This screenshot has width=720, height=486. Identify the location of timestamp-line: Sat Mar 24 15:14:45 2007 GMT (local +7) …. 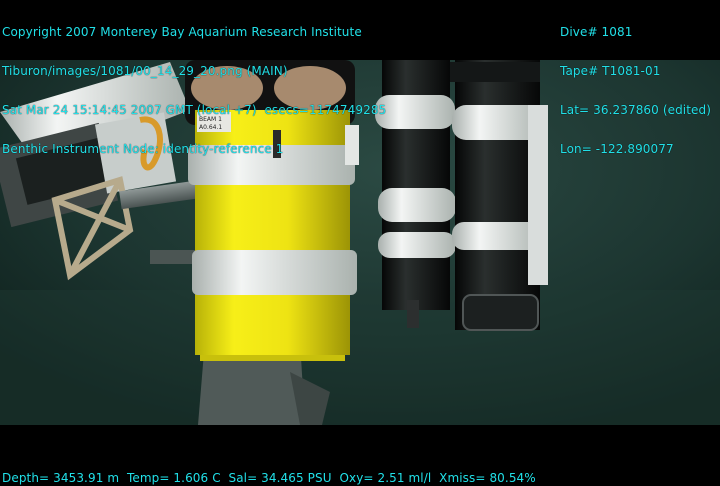
(194, 110).